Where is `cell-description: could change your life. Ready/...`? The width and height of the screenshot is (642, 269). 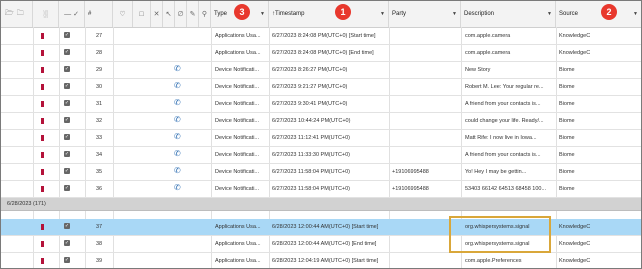 cell-description: could change your life. Ready/... is located at coordinates (504, 121).